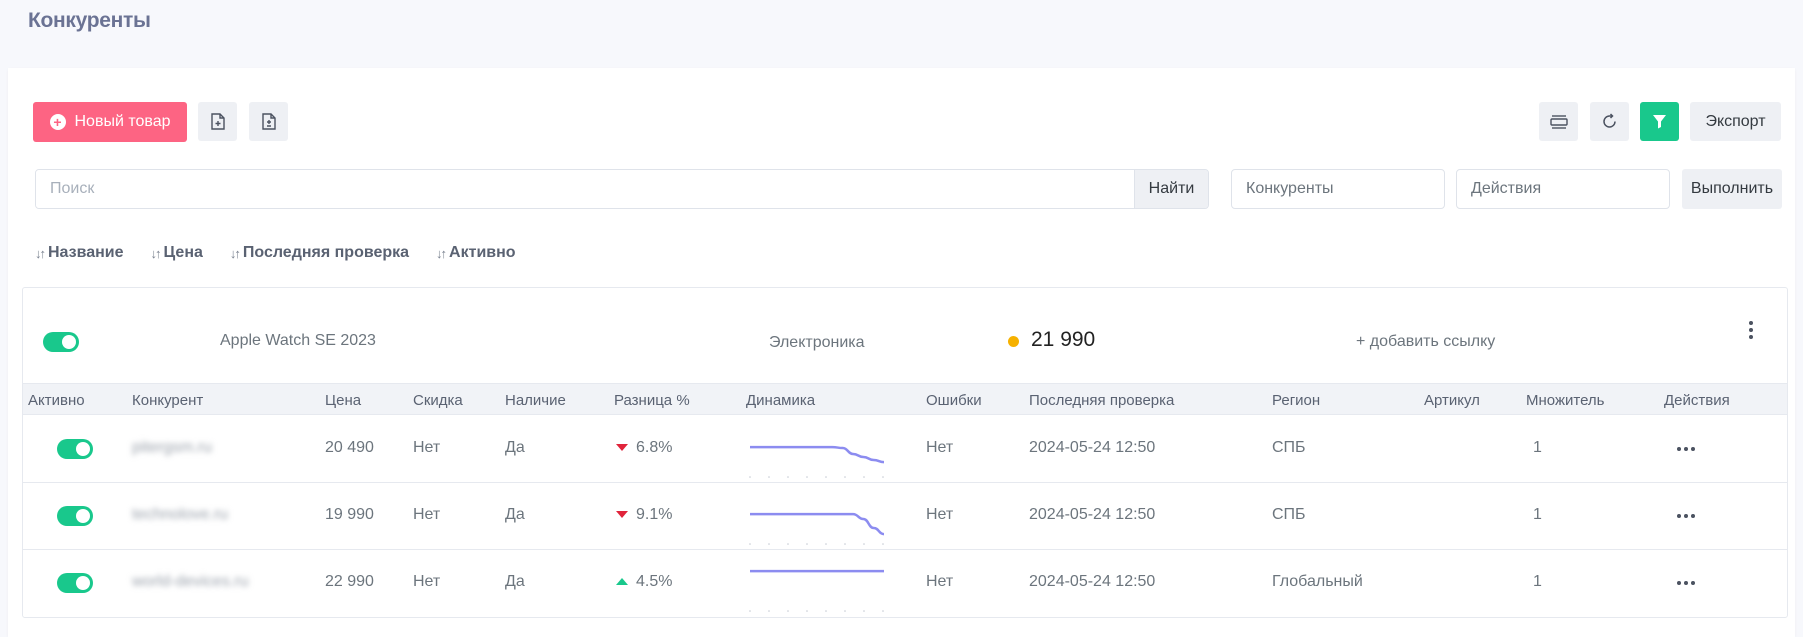 This screenshot has width=1803, height=637. What do you see at coordinates (1102, 400) in the screenshot?
I see `col-last-check: Последняя проверка` at bounding box center [1102, 400].